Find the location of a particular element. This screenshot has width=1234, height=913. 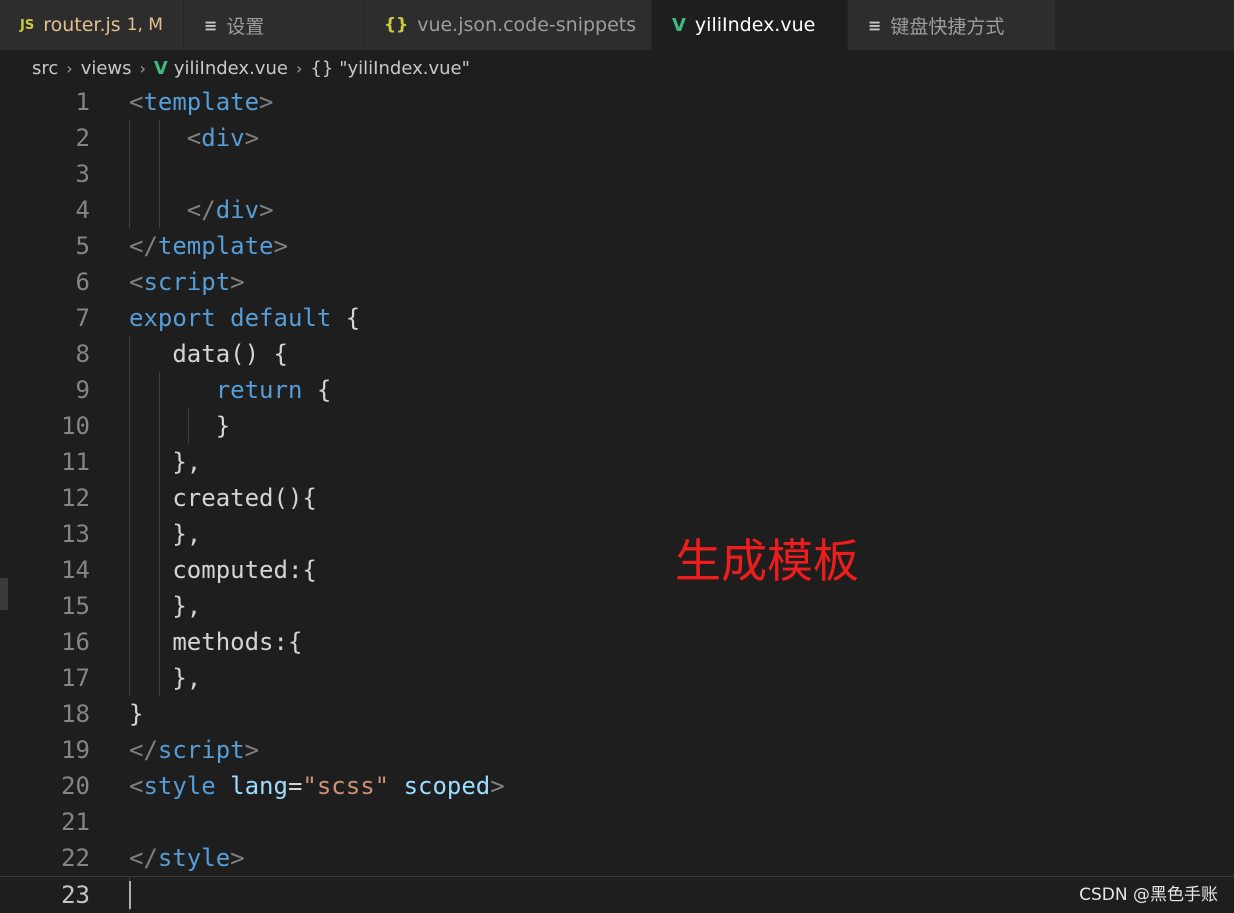

code-line: 2 <div> is located at coordinates (617, 138).